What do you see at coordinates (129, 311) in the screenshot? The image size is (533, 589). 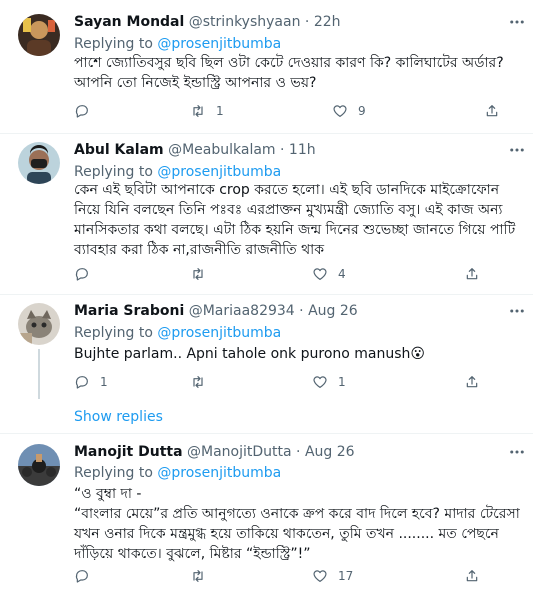 I see `display-name: Maria Sraboni` at bounding box center [129, 311].